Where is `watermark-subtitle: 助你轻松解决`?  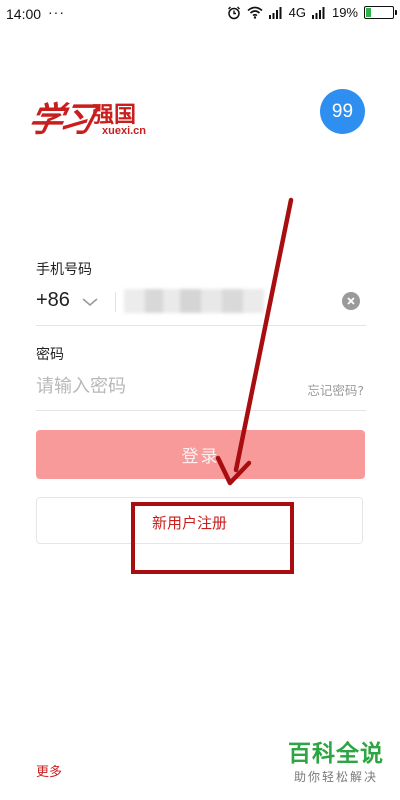
watermark-subtitle: 助你轻松解决 is located at coordinates (335, 777).